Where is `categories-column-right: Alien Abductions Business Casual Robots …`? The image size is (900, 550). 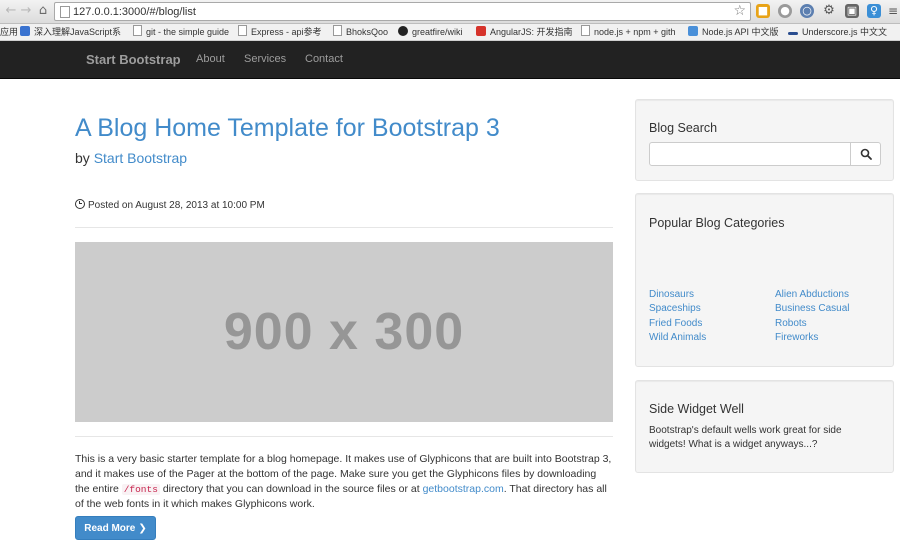
categories-column-right: Alien Abductions Business Casual Robots … is located at coordinates (812, 316).